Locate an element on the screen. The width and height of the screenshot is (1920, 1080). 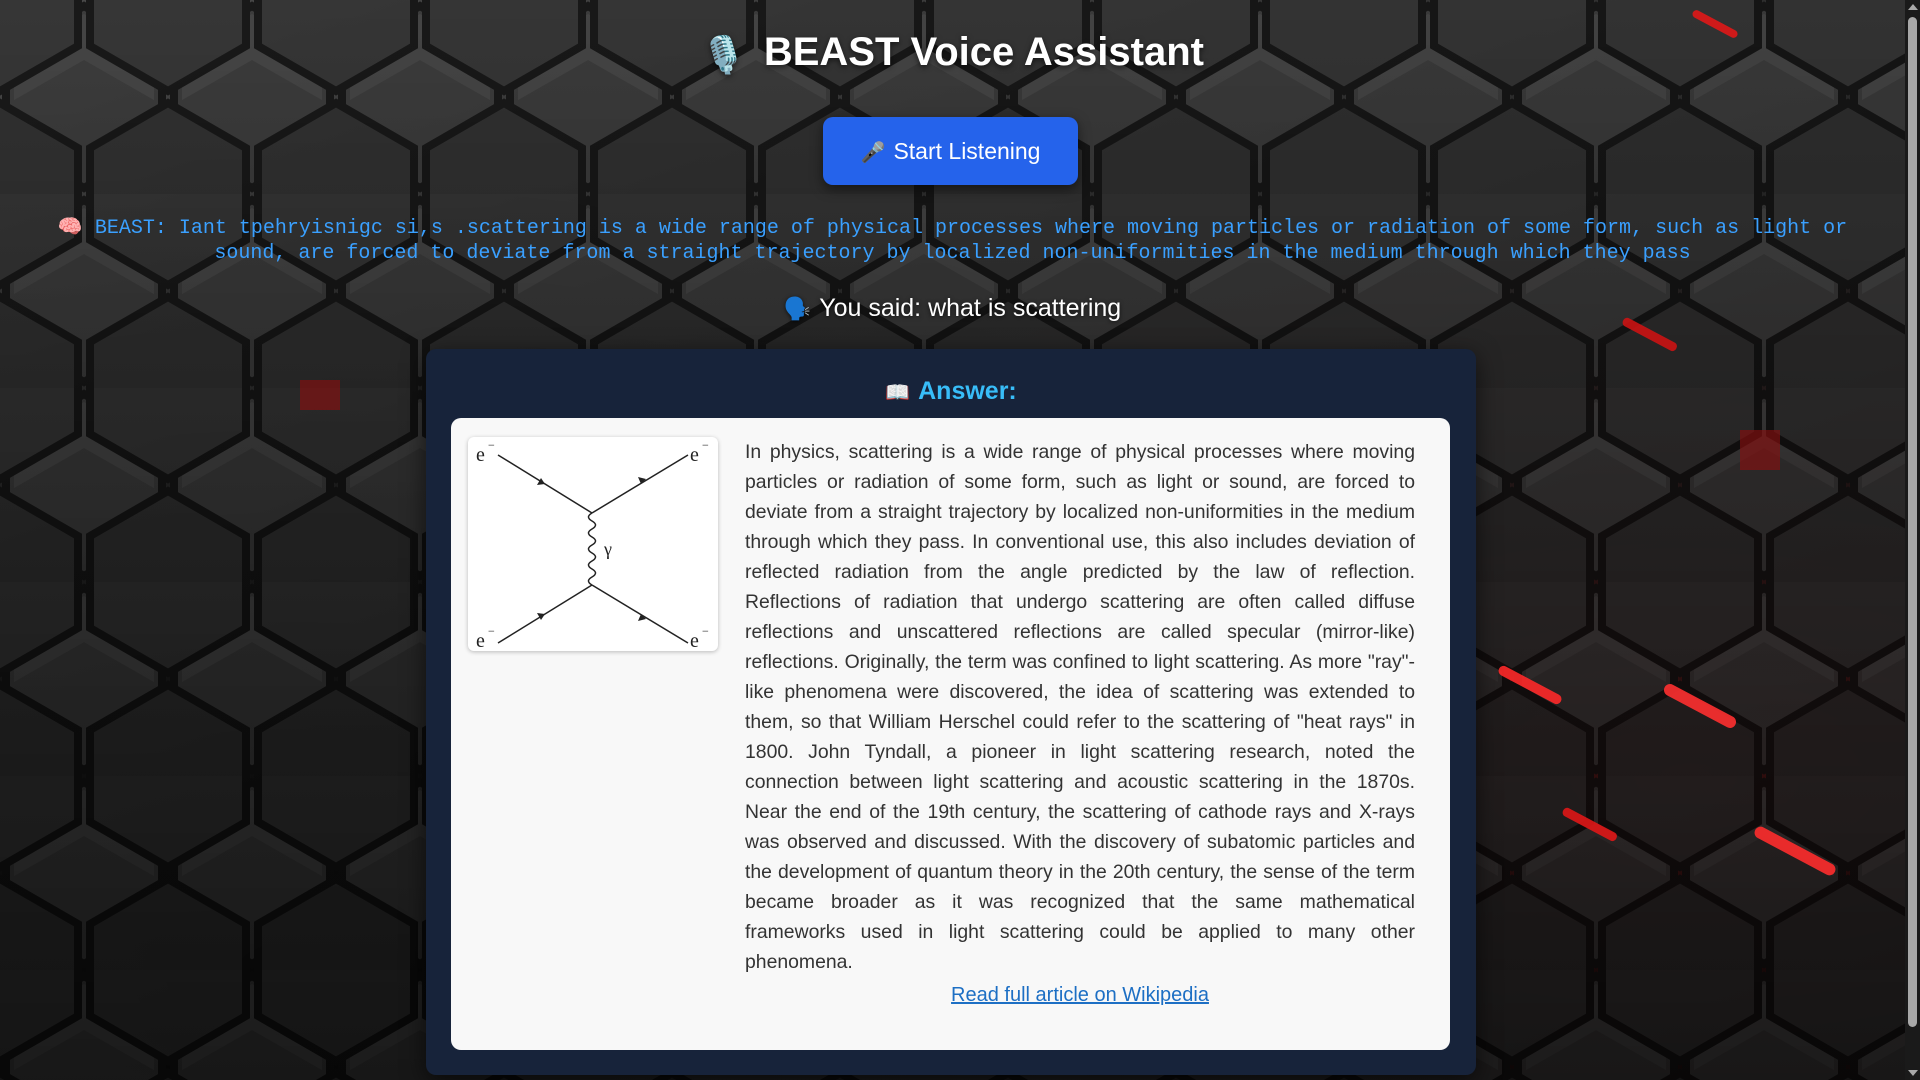
user-transcript: 🗣️ You said: what is scattering is located at coordinates (952, 308).